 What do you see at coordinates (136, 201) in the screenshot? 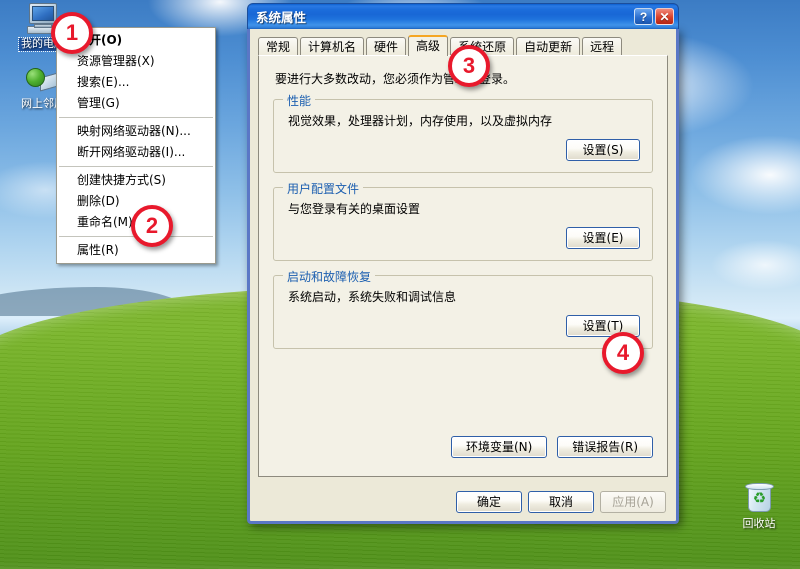
I see `context-menu-delete-item: 删除(D)` at bounding box center [136, 201].